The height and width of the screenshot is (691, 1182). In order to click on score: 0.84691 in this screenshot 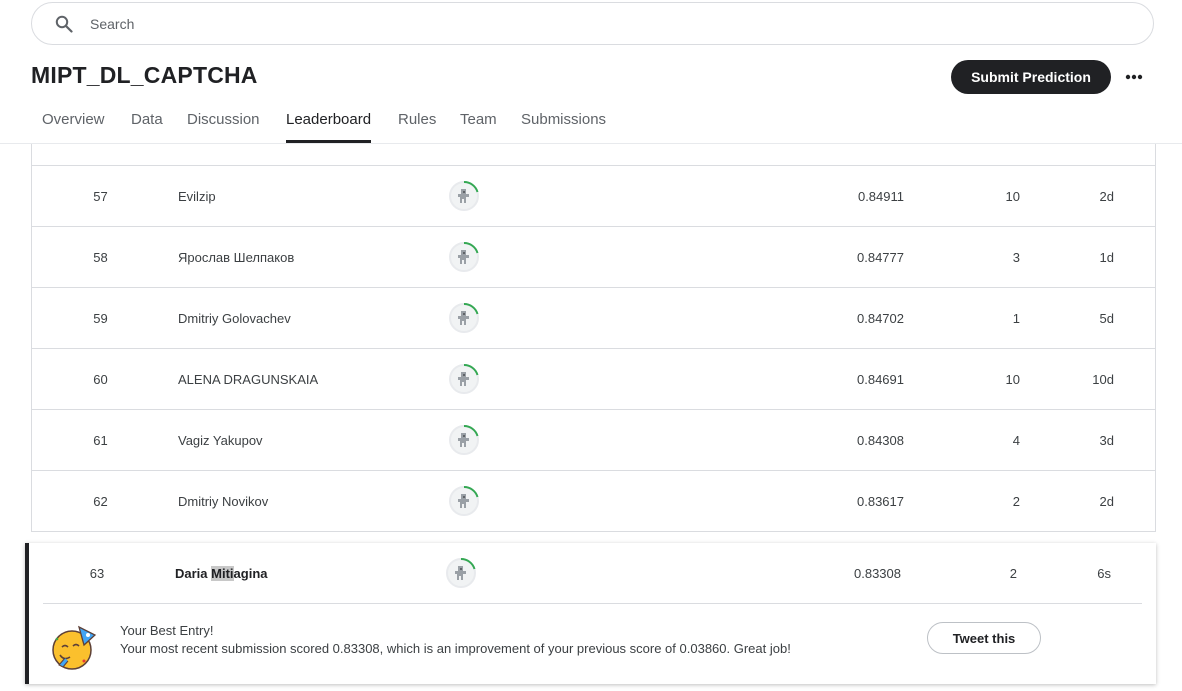, I will do `click(880, 379)`.